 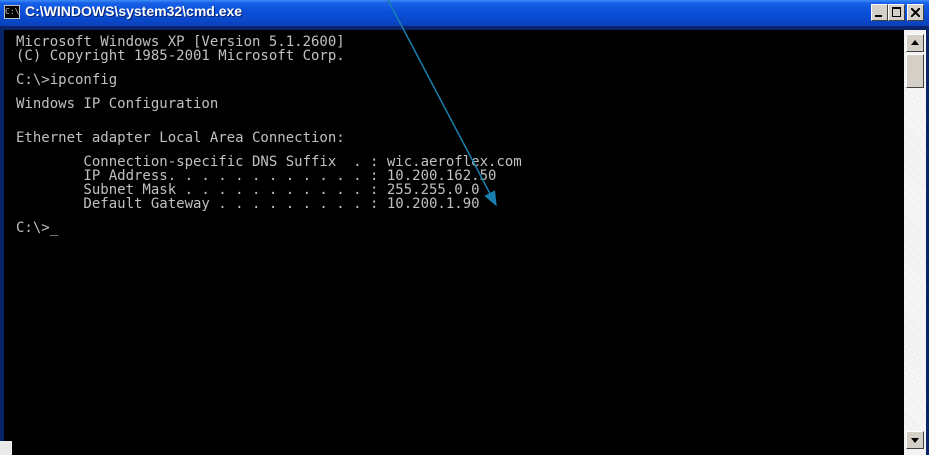 I want to click on cmd-icon: C:\, so click(x=12, y=12).